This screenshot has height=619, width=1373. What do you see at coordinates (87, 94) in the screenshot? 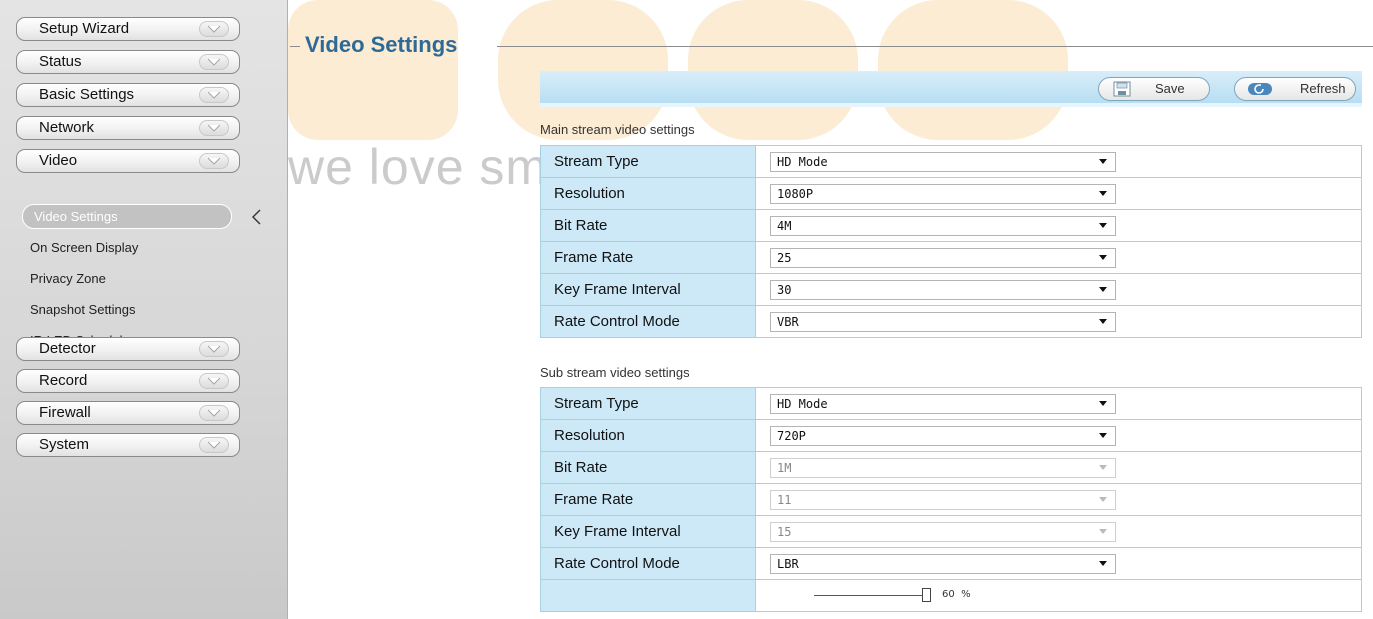
I see `menu-label: Basic Settings` at bounding box center [87, 94].